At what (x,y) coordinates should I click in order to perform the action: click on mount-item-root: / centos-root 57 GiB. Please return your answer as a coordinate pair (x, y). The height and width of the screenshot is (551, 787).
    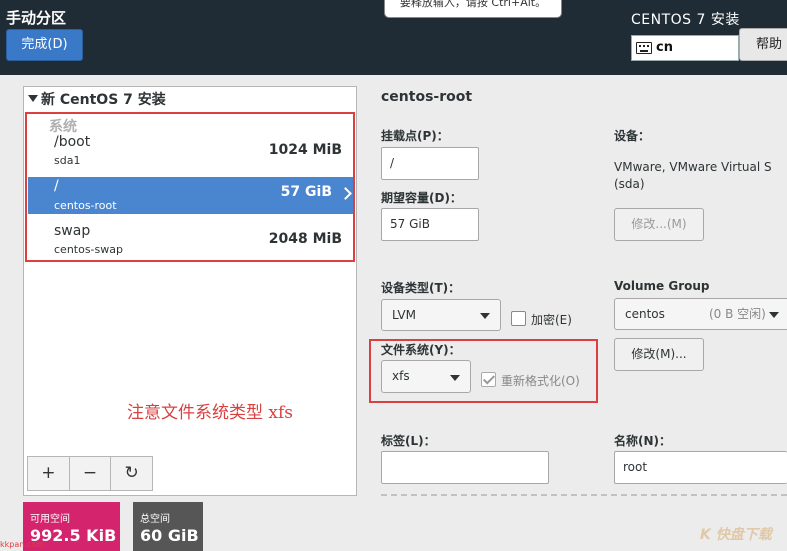
    Looking at the image, I should click on (191, 195).